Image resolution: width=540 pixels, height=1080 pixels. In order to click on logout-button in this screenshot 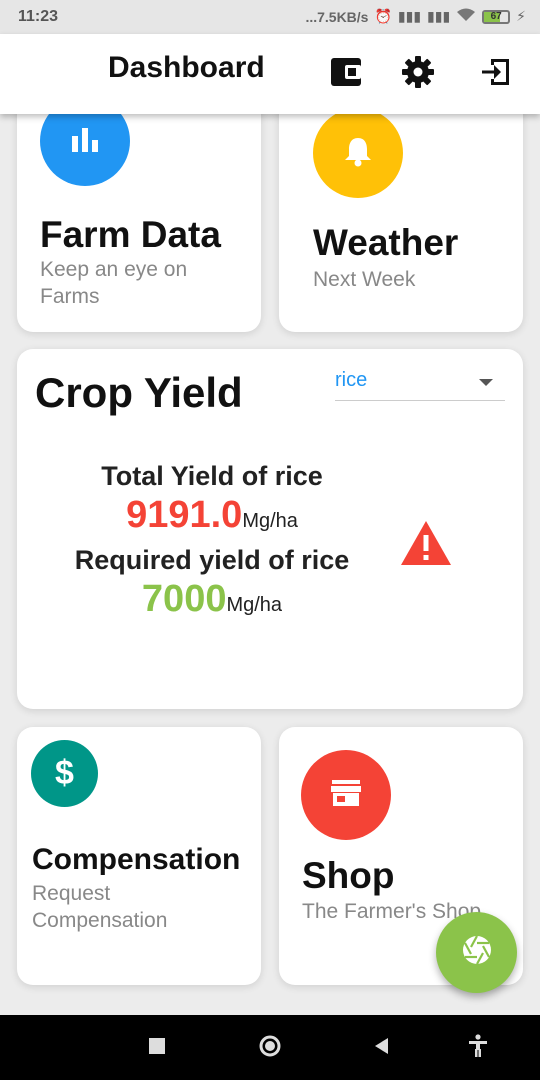, I will do `click(496, 74)`.